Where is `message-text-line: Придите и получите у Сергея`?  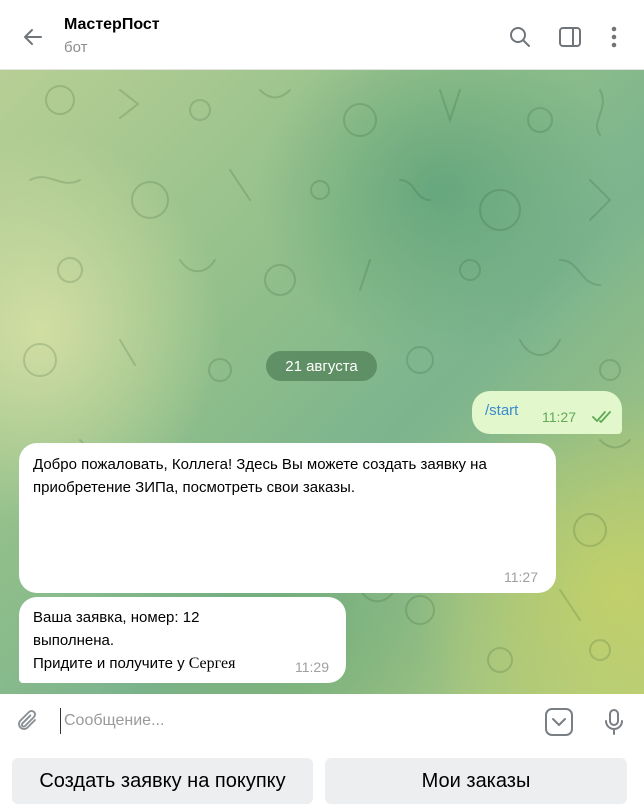
message-text-line: Придите и получите у Сергея is located at coordinates (134, 663).